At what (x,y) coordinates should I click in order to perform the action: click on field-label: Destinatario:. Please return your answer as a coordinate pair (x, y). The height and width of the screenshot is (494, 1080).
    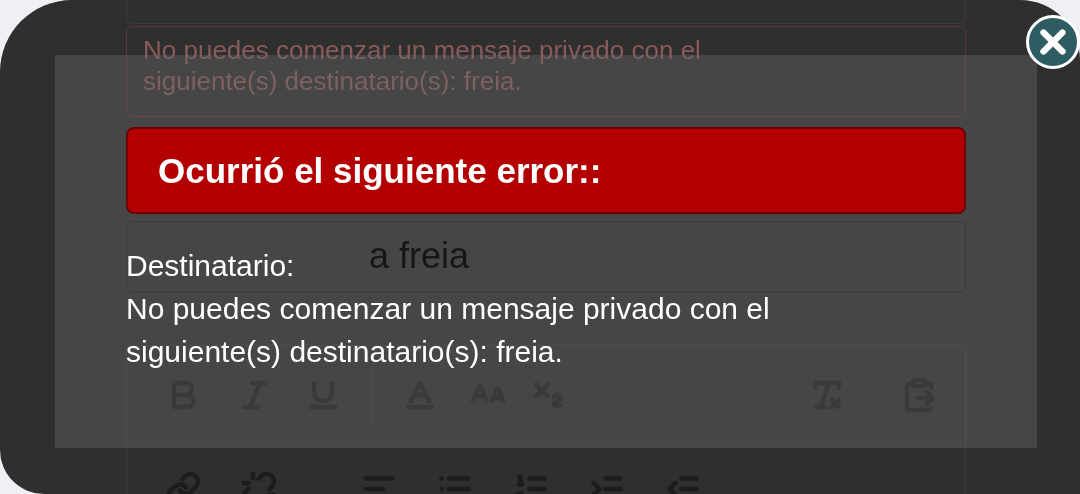
    Looking at the image, I should click on (210, 266).